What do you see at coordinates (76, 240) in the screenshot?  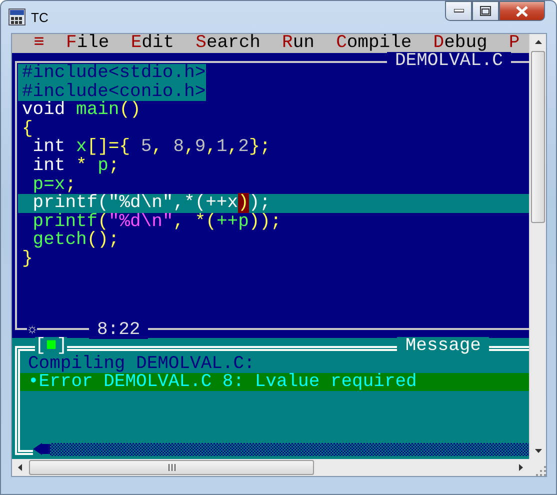 I see `code-line: getch();` at bounding box center [76, 240].